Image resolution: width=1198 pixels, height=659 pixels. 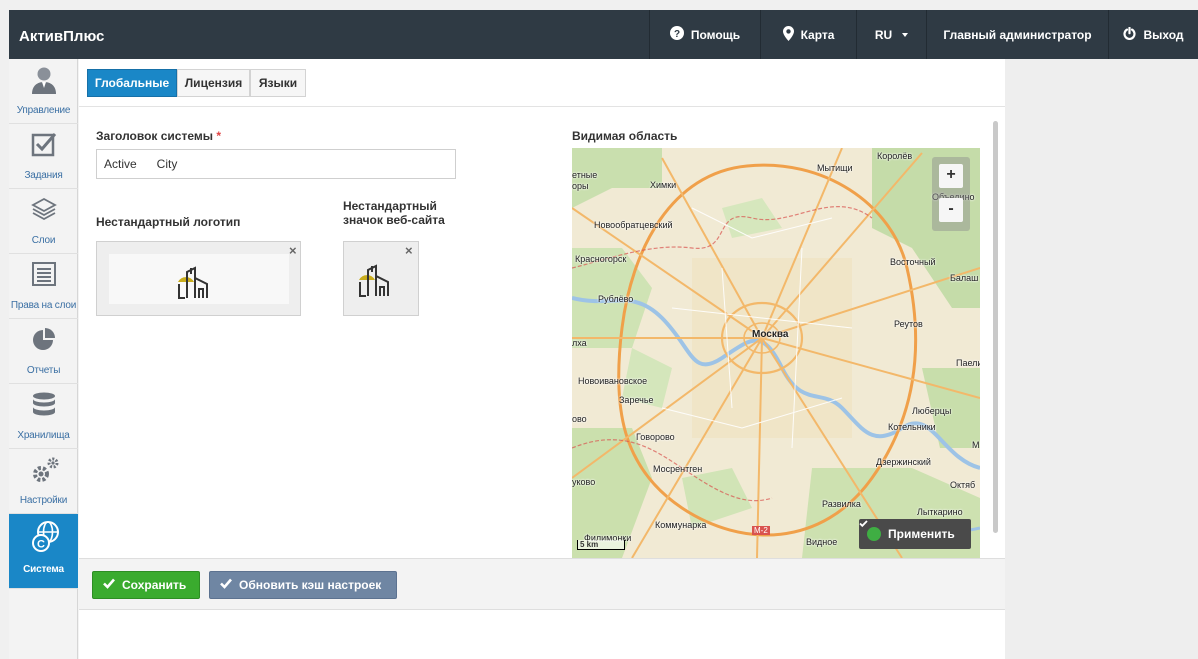 What do you see at coordinates (61, 36) in the screenshot?
I see `brand-logo: АктивПлюс` at bounding box center [61, 36].